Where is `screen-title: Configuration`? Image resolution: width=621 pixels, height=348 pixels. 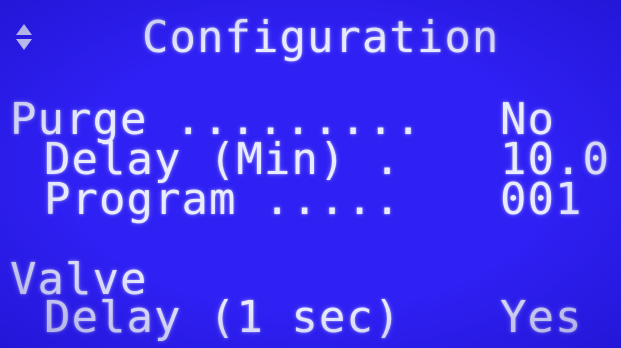
screen-title: Configuration is located at coordinates (321, 37).